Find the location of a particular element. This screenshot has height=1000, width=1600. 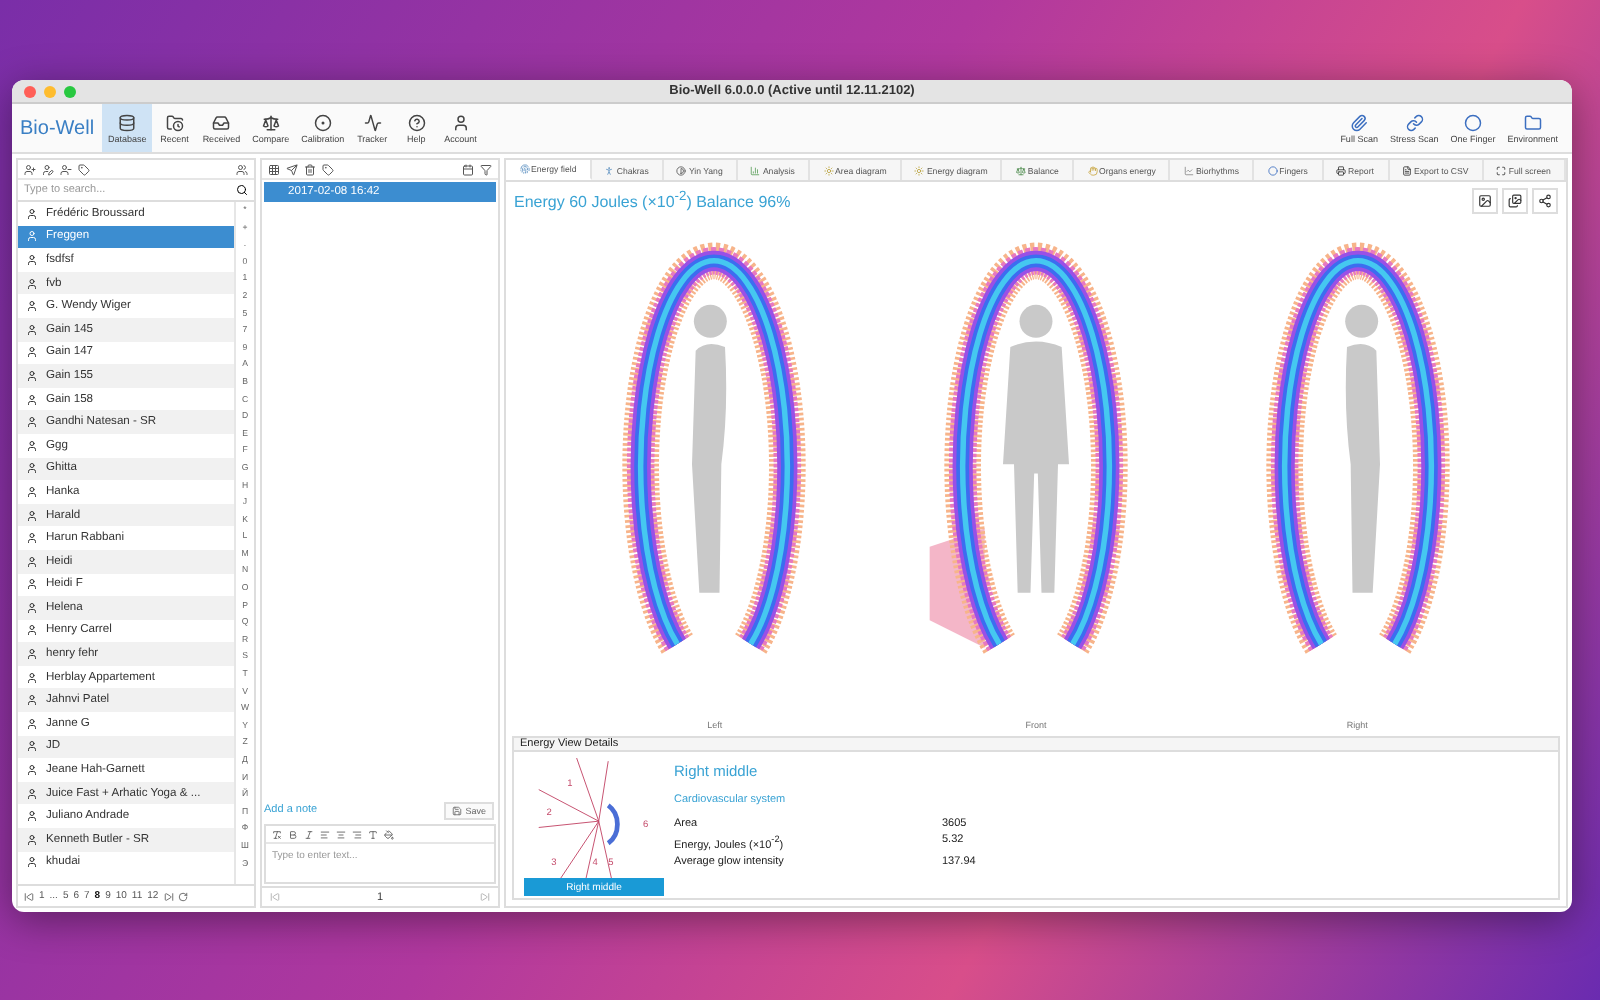

yinyang-icon is located at coordinates (681, 170).